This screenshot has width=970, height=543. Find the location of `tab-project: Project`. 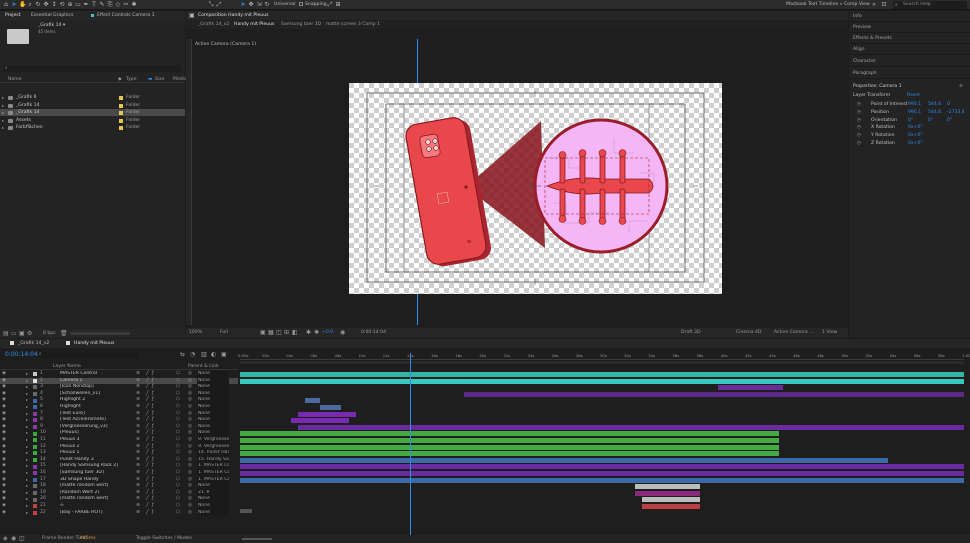

tab-project: Project is located at coordinates (13, 16).